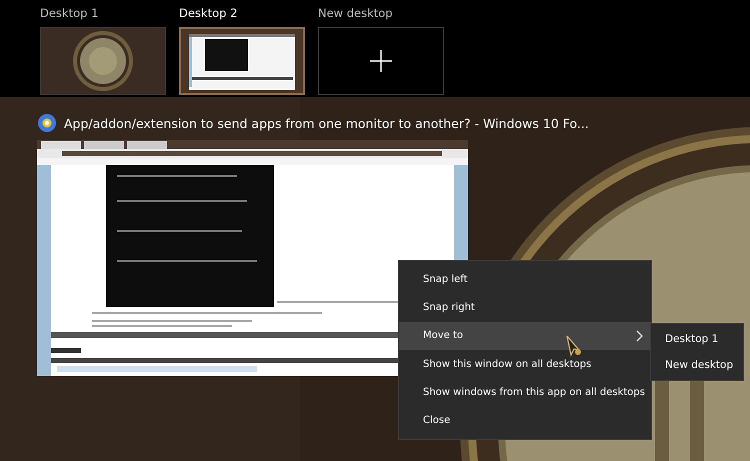 The height and width of the screenshot is (461, 750). I want to click on menu-item: Desktop 1, so click(697, 339).